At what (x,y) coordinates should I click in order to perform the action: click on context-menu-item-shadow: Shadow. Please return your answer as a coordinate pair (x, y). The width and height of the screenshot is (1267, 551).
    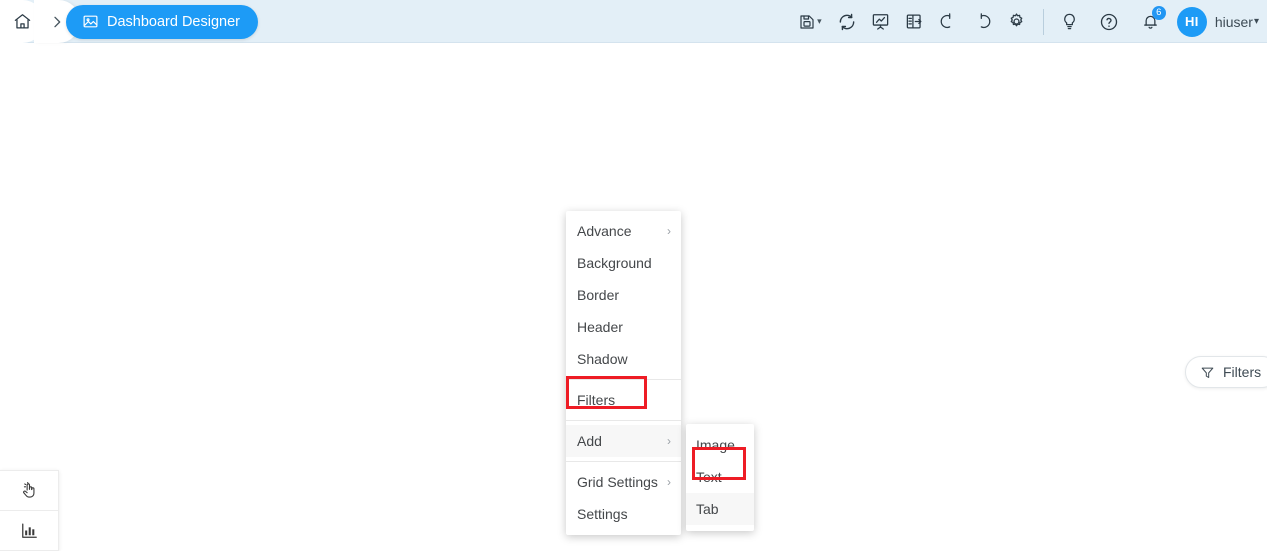
    Looking at the image, I should click on (623, 359).